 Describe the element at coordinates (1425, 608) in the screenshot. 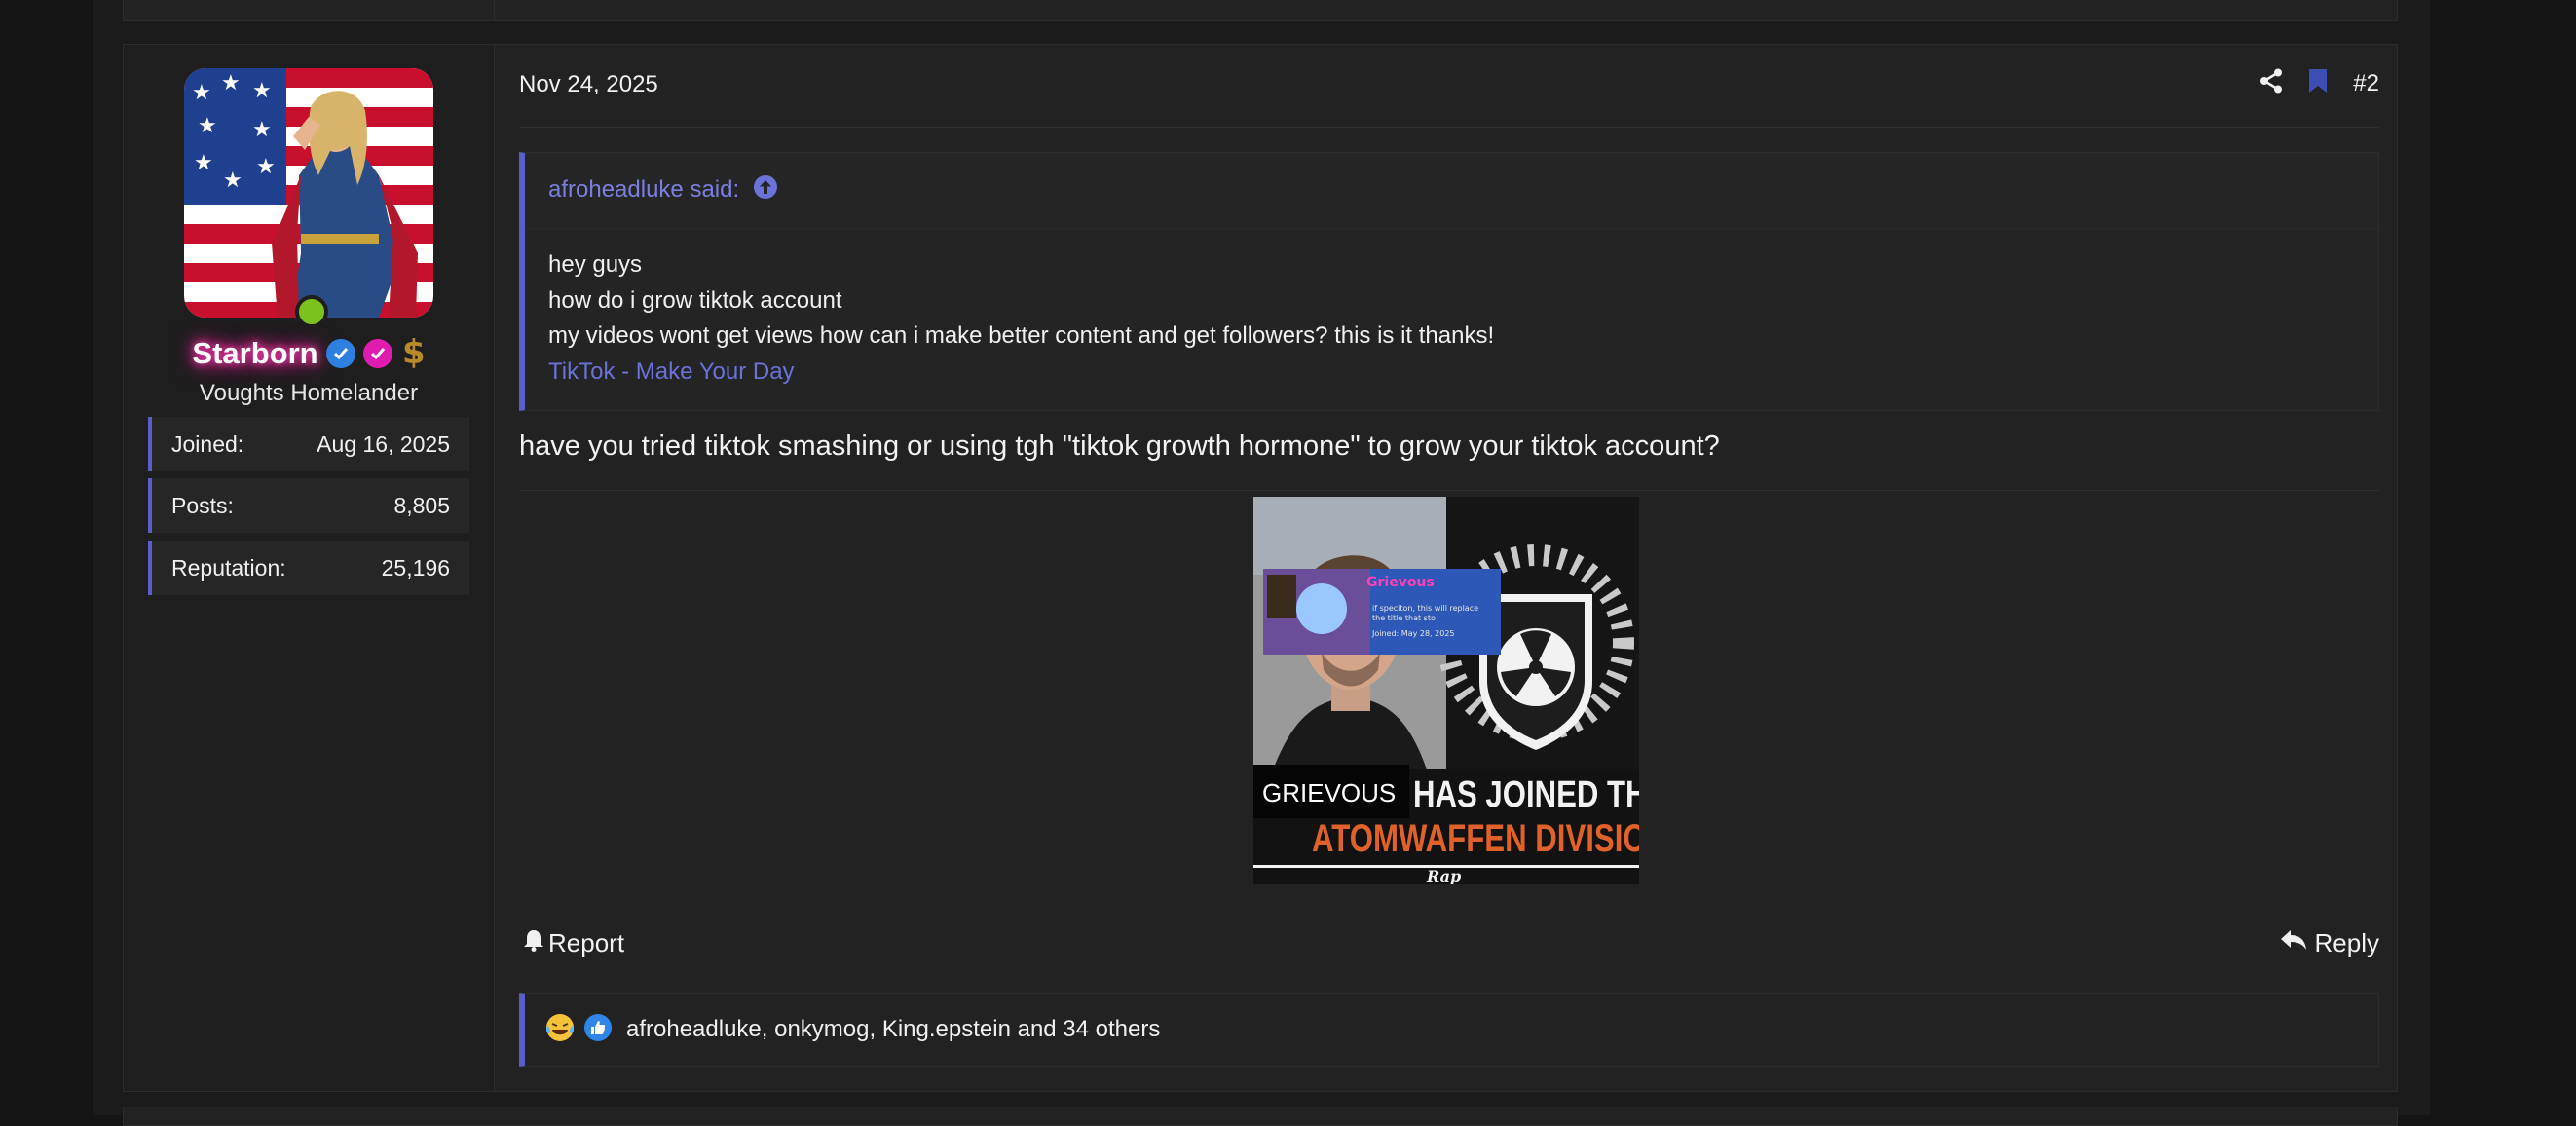

I see `inset-text: if speciton, this will replace` at that location.